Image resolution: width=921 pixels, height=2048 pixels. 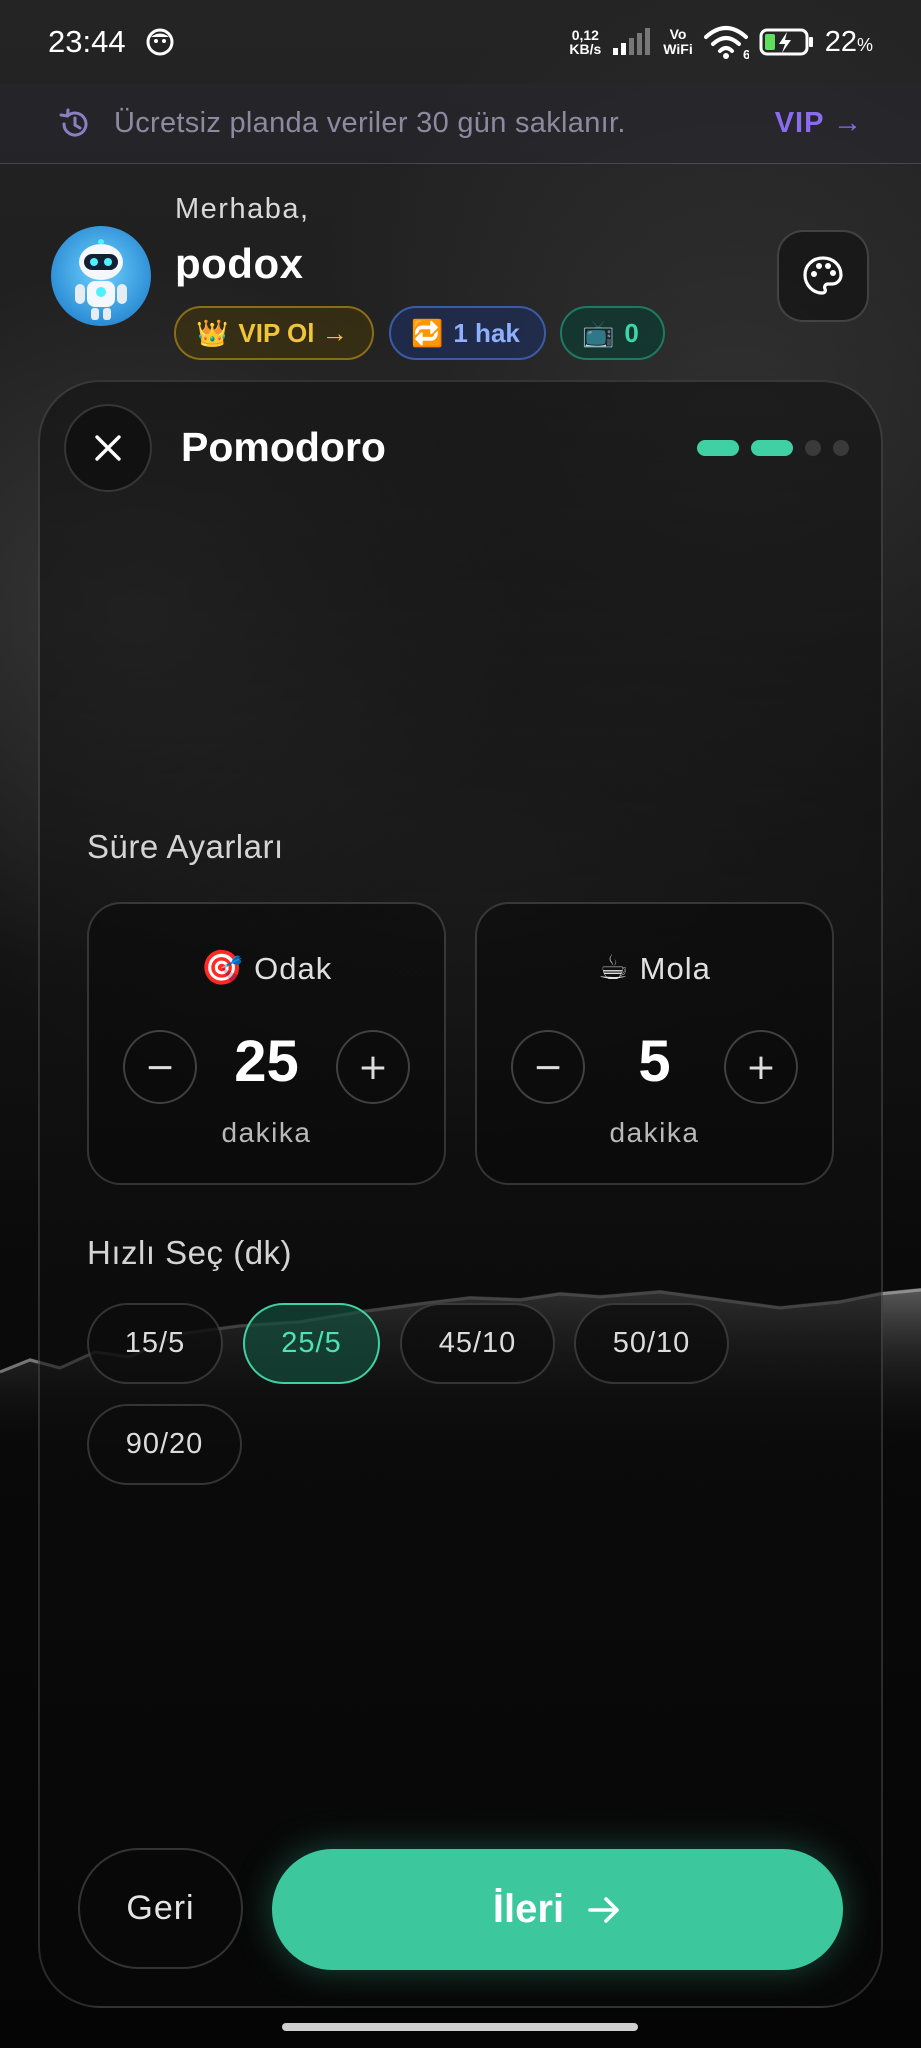 What do you see at coordinates (848, 41) in the screenshot?
I see `battery-level: 22%` at bounding box center [848, 41].